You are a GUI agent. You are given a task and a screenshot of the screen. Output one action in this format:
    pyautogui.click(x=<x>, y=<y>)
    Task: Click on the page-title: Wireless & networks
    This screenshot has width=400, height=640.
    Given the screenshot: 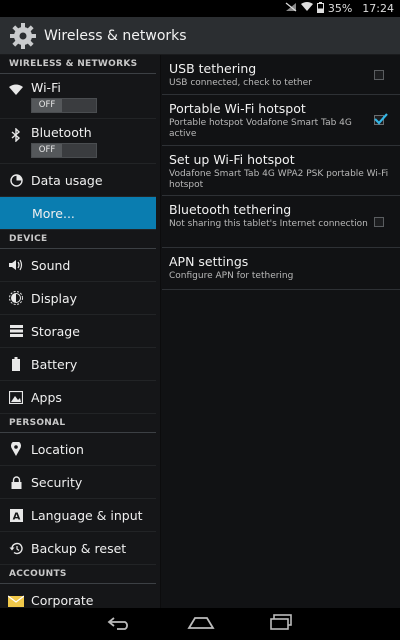 What is the action you would take?
    pyautogui.click(x=115, y=35)
    